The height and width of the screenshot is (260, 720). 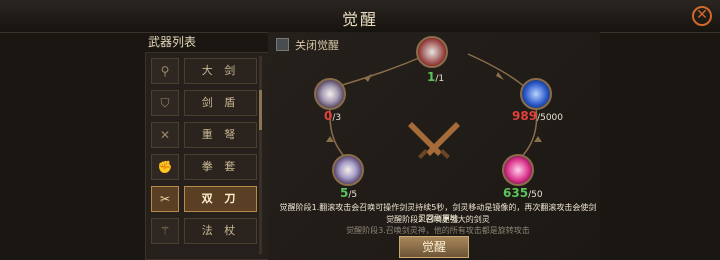 I want to click on weapon-item-sword-shield: ⛉ 剑 盾, so click(x=204, y=103).